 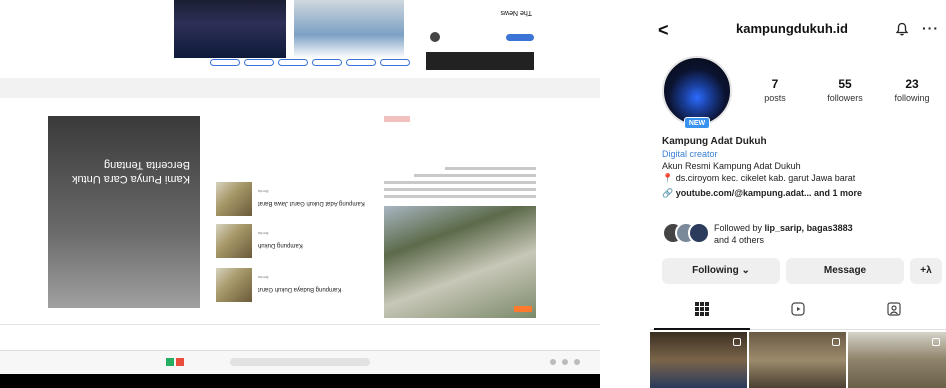 What do you see at coordinates (349, 29) in the screenshot?
I see `header-image-house` at bounding box center [349, 29].